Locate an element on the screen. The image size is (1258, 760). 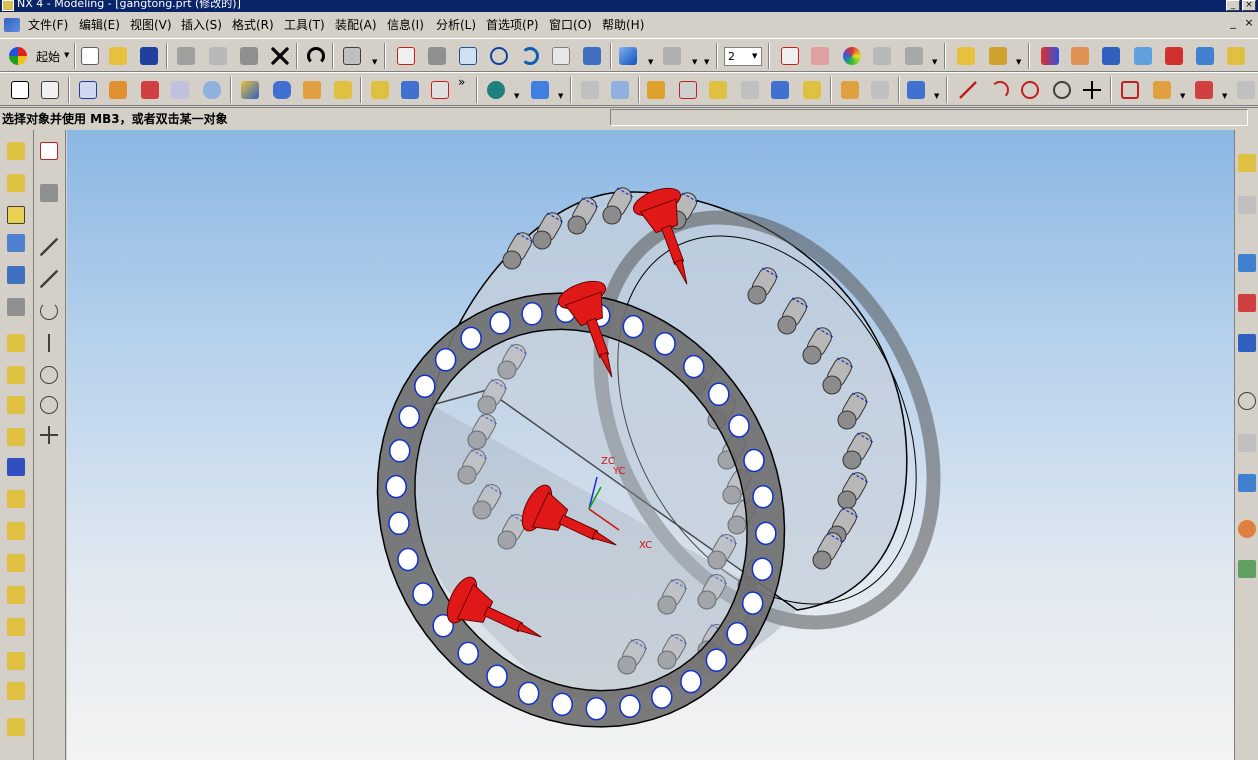
trim-dropdown-arrow: ▼ is located at coordinates (561, 96).